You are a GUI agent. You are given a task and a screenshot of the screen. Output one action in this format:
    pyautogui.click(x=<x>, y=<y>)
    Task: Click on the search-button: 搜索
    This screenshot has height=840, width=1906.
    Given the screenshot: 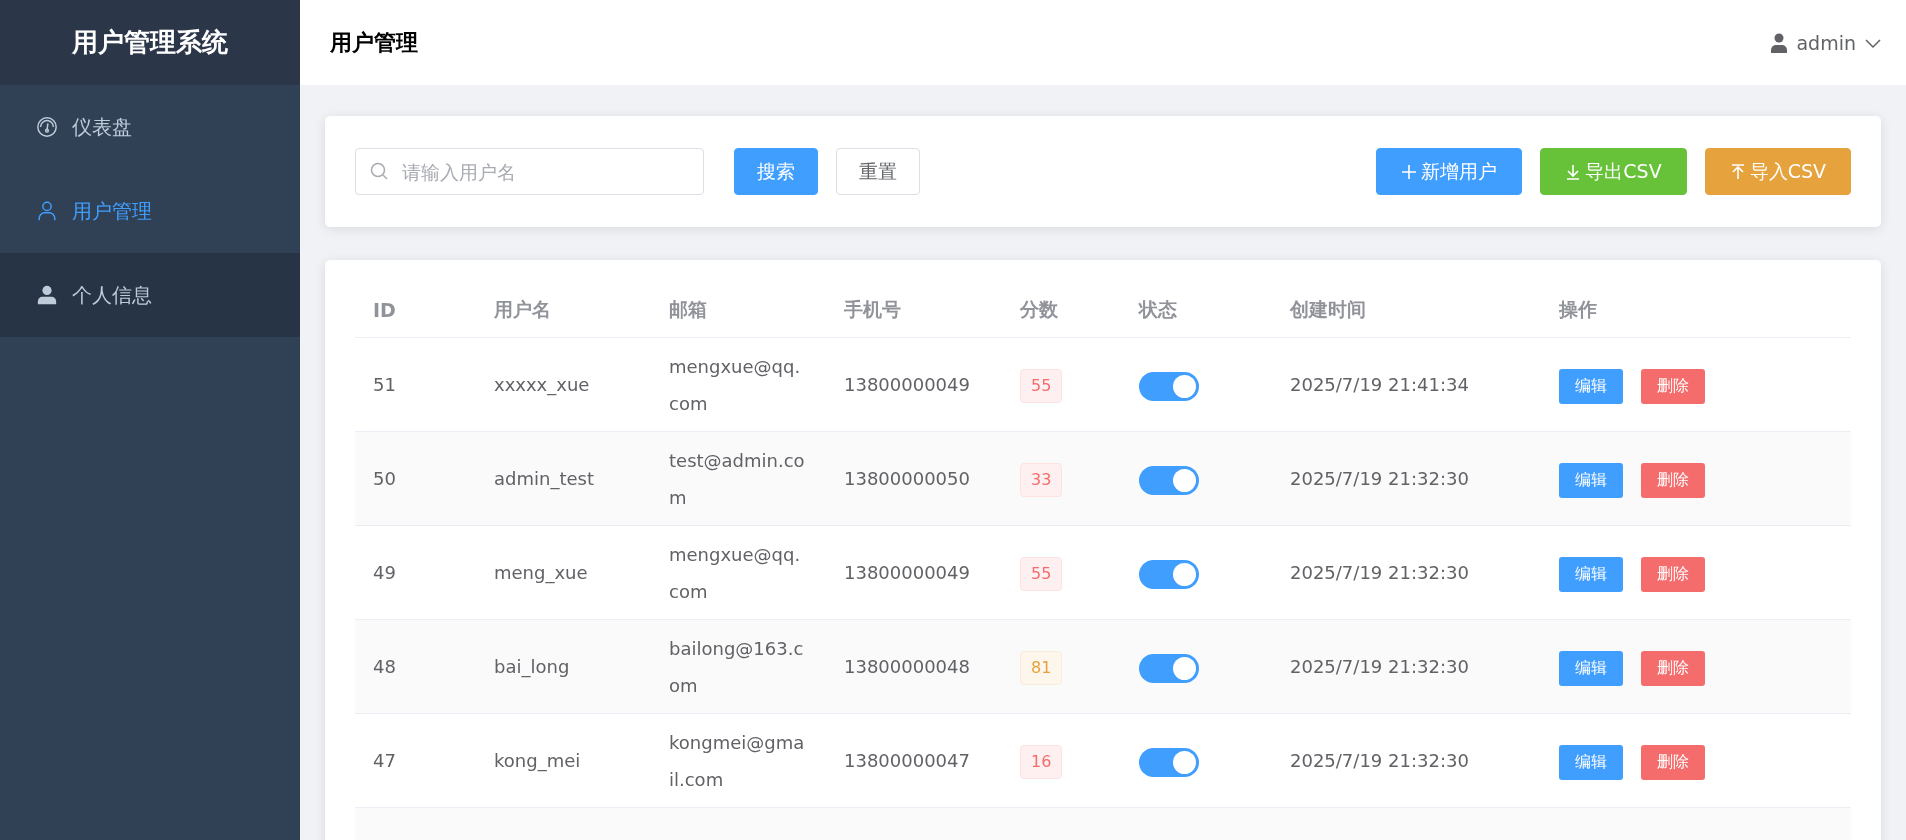 What is the action you would take?
    pyautogui.click(x=776, y=171)
    